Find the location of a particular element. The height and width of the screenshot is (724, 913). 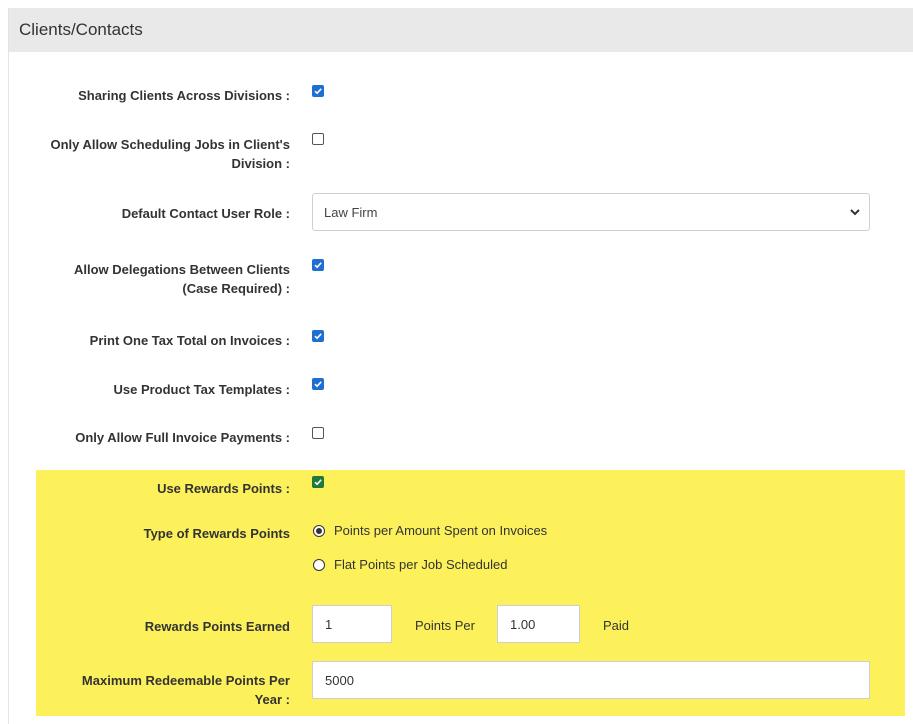

chevron-down-icon is located at coordinates (855, 212).